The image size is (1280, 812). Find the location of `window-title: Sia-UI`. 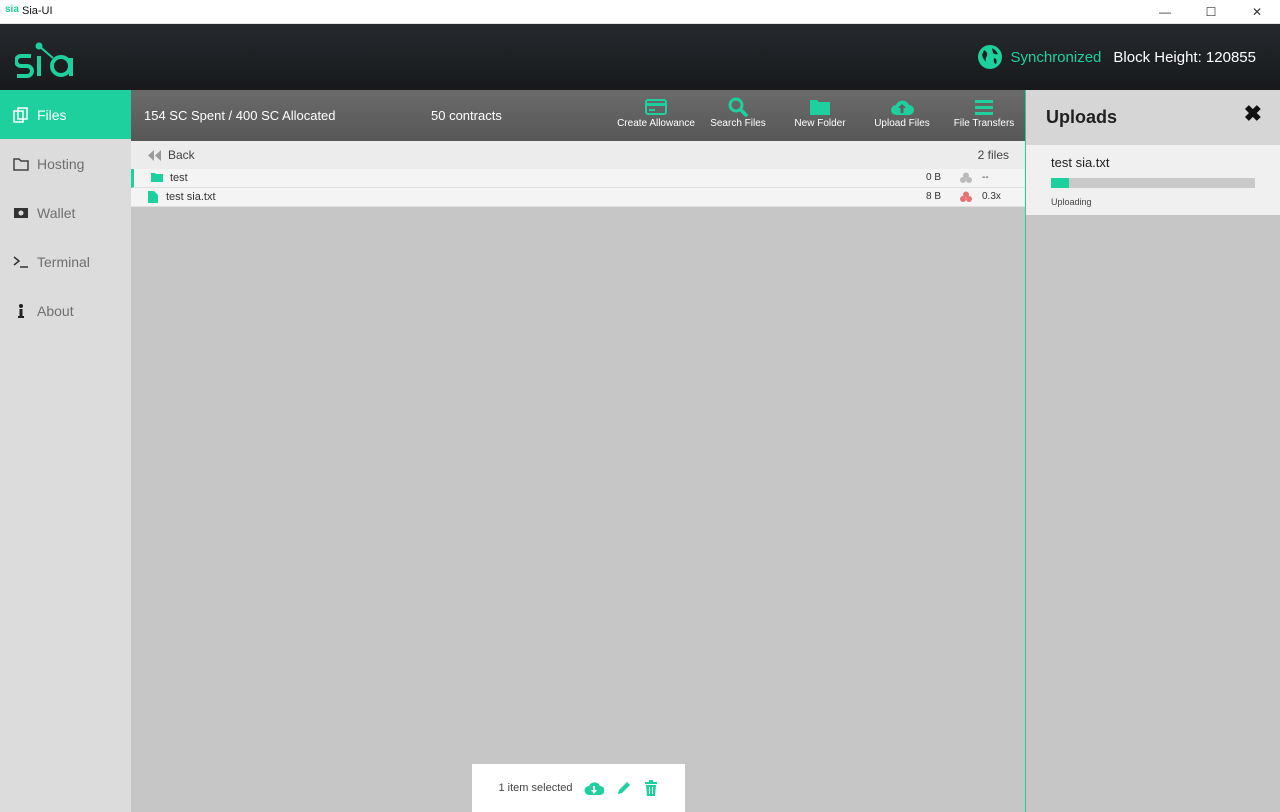

window-title: Sia-UI is located at coordinates (37, 11).